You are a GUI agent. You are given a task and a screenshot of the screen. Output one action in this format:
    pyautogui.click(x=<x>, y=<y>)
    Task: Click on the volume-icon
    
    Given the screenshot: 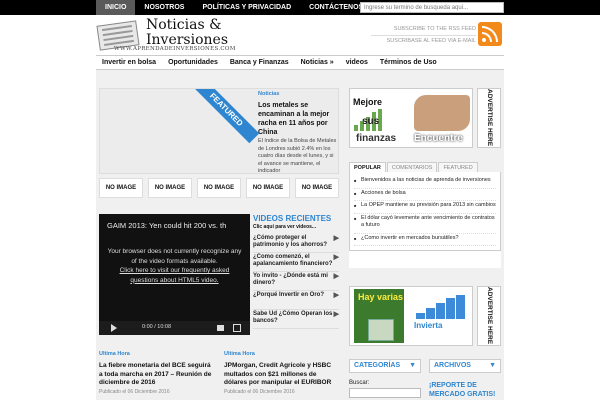 What is the action you would take?
    pyautogui.click(x=220, y=328)
    